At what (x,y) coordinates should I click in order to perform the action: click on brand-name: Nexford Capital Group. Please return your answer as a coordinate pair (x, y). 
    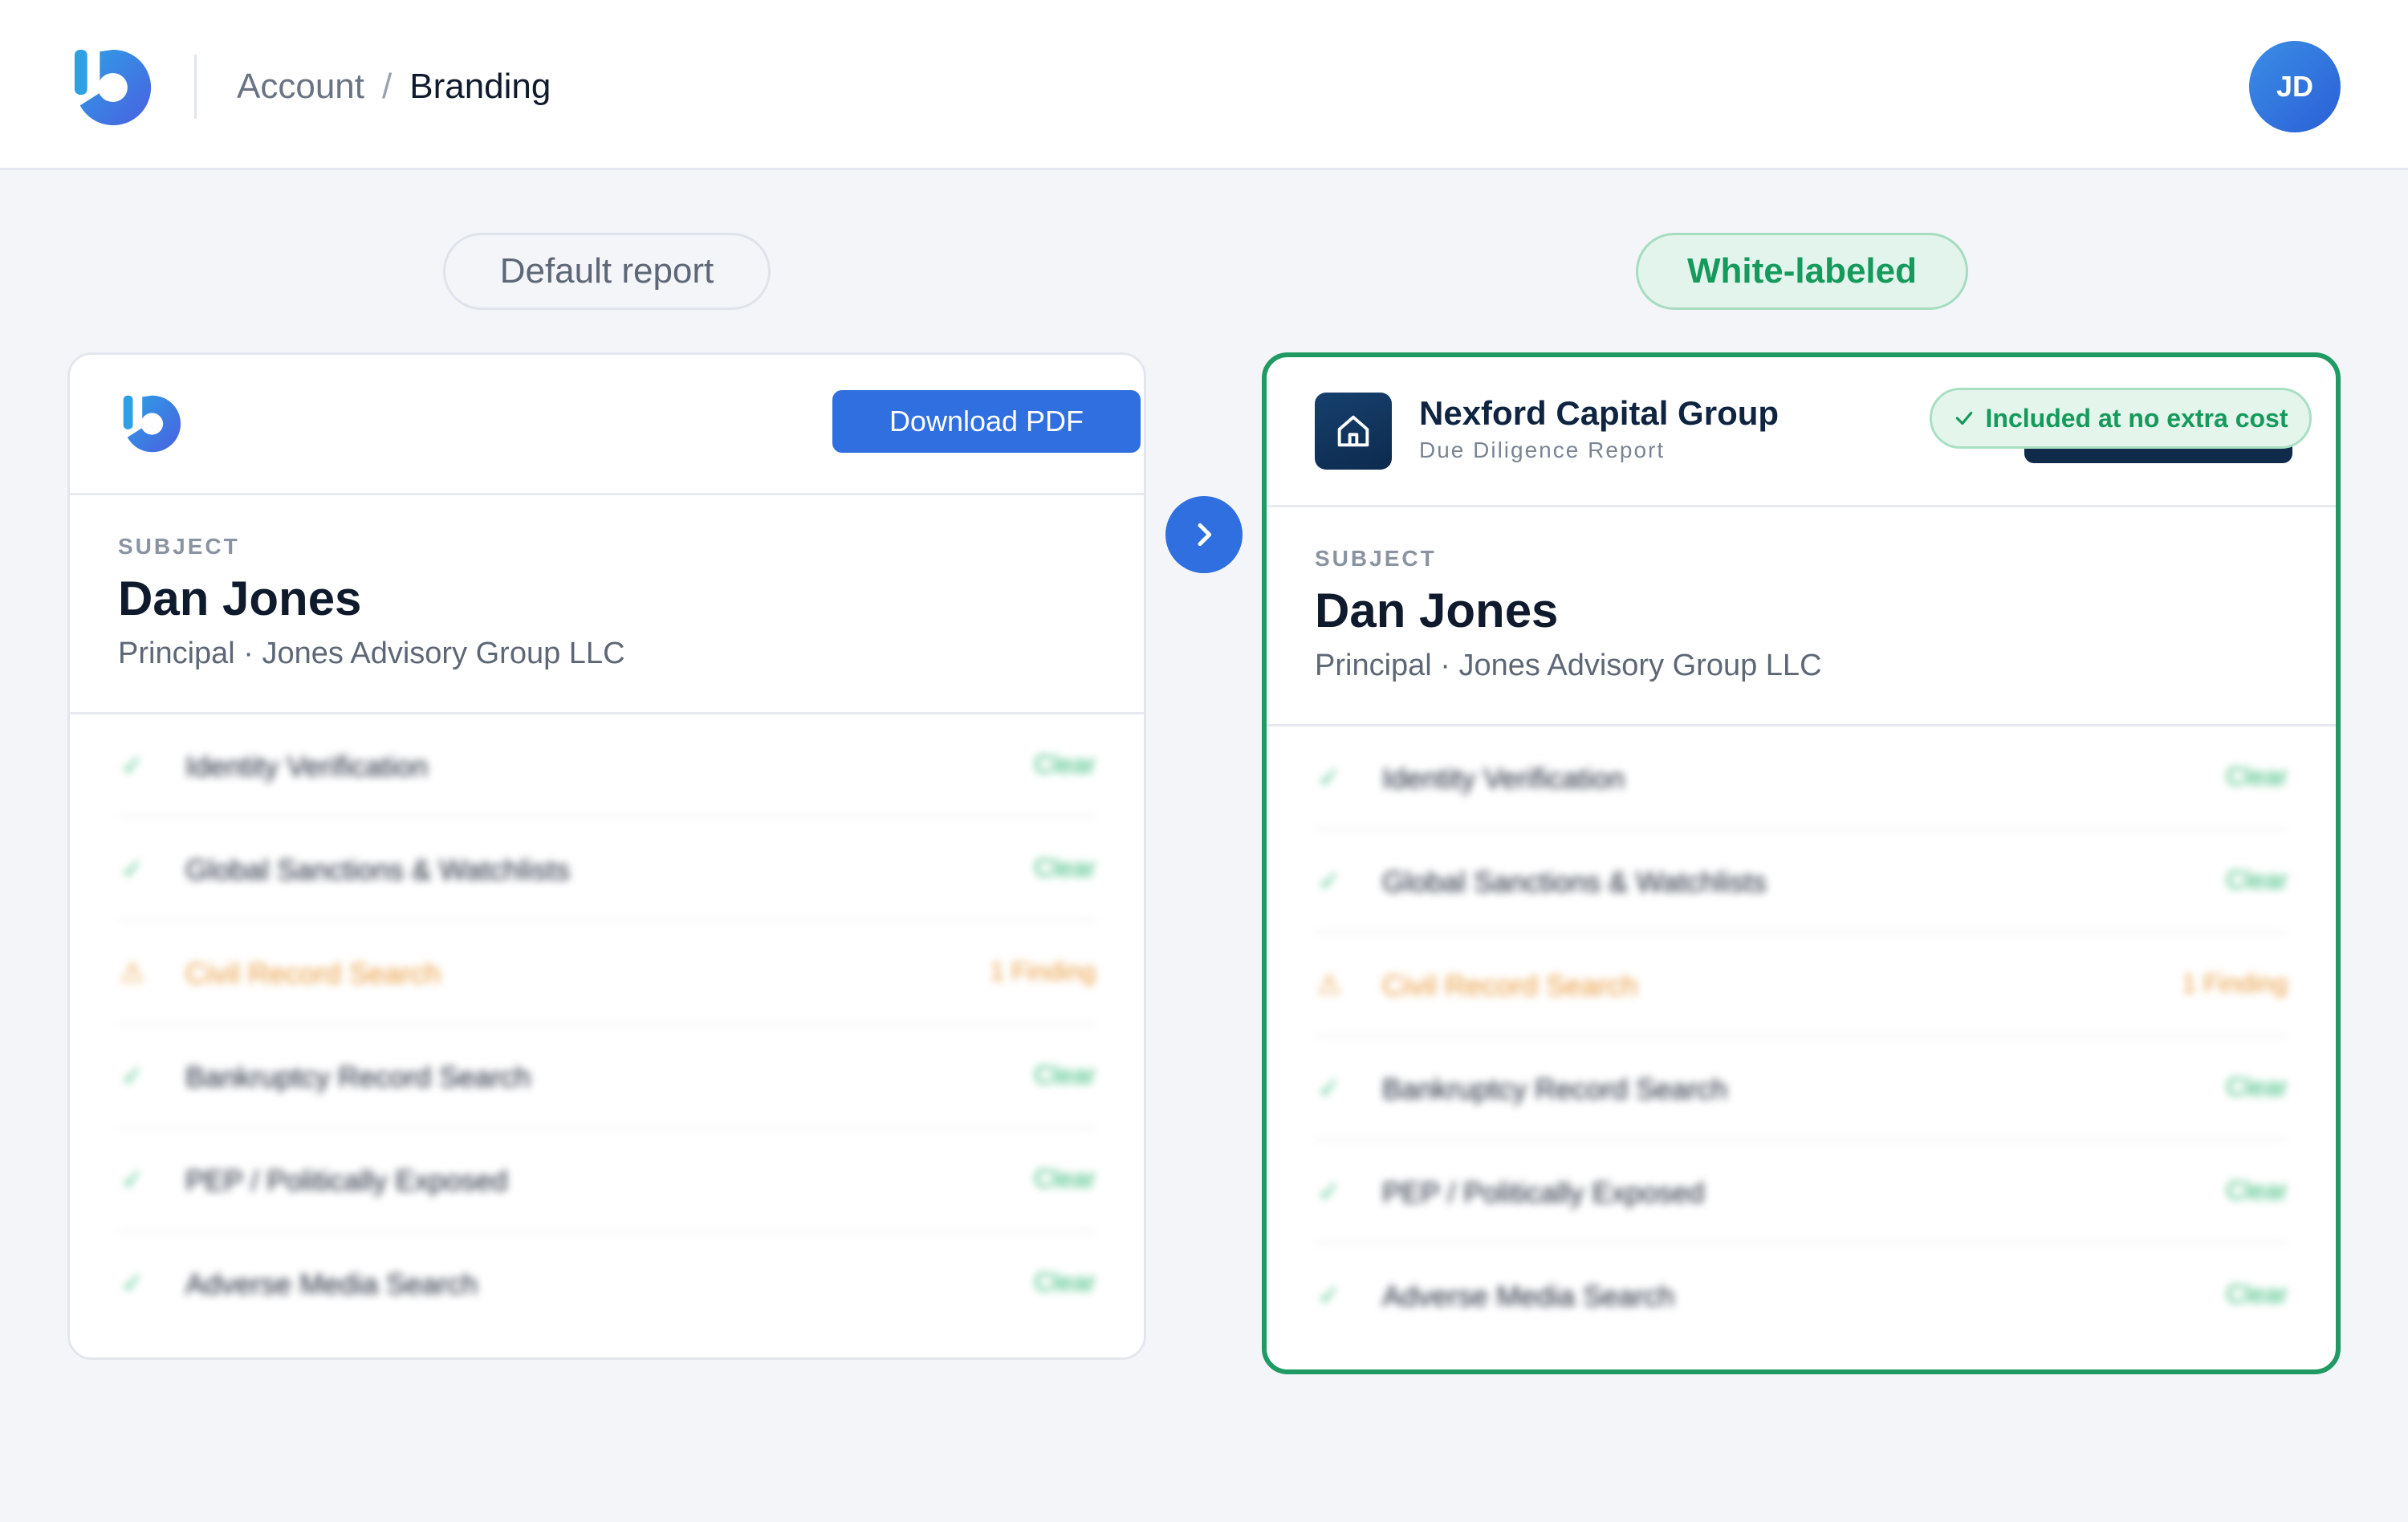
    Looking at the image, I should click on (1599, 413).